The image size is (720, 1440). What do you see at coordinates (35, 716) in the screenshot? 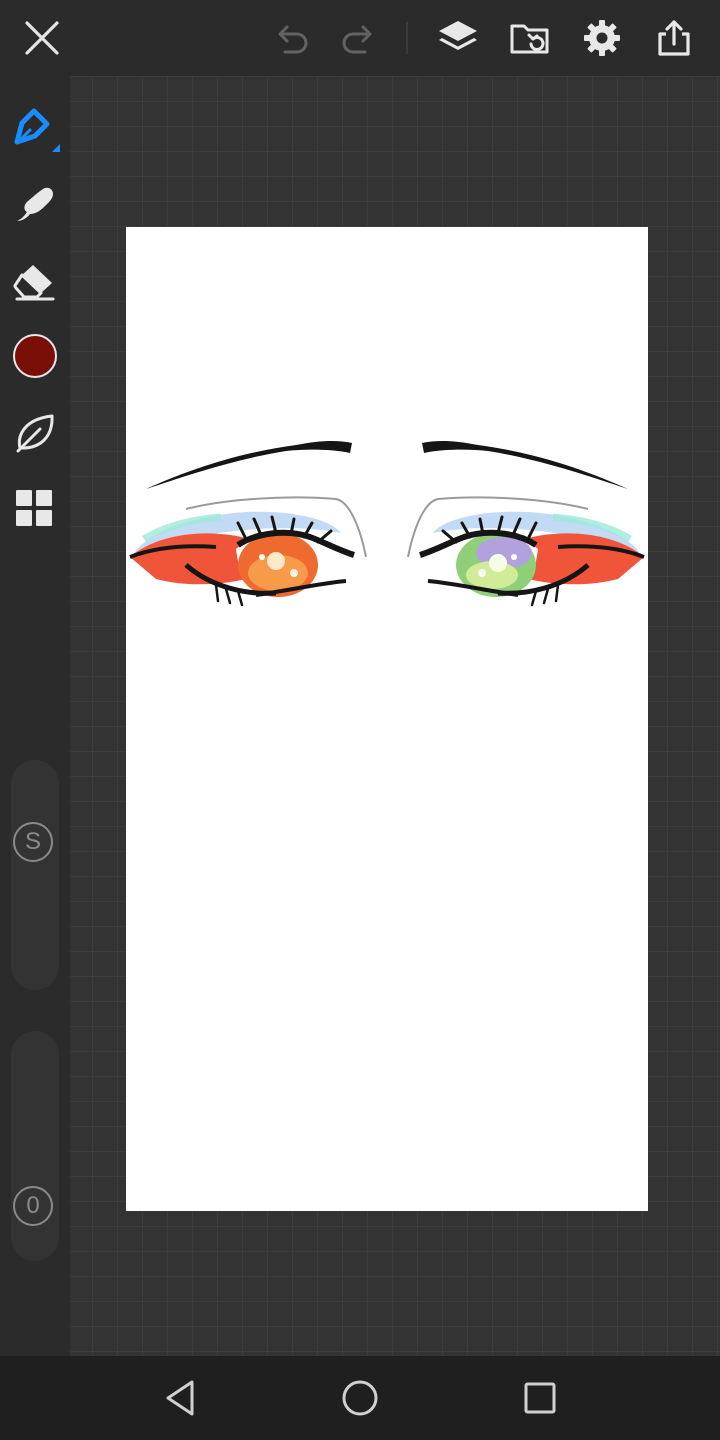
I see `tool-sidebar: S 0` at bounding box center [35, 716].